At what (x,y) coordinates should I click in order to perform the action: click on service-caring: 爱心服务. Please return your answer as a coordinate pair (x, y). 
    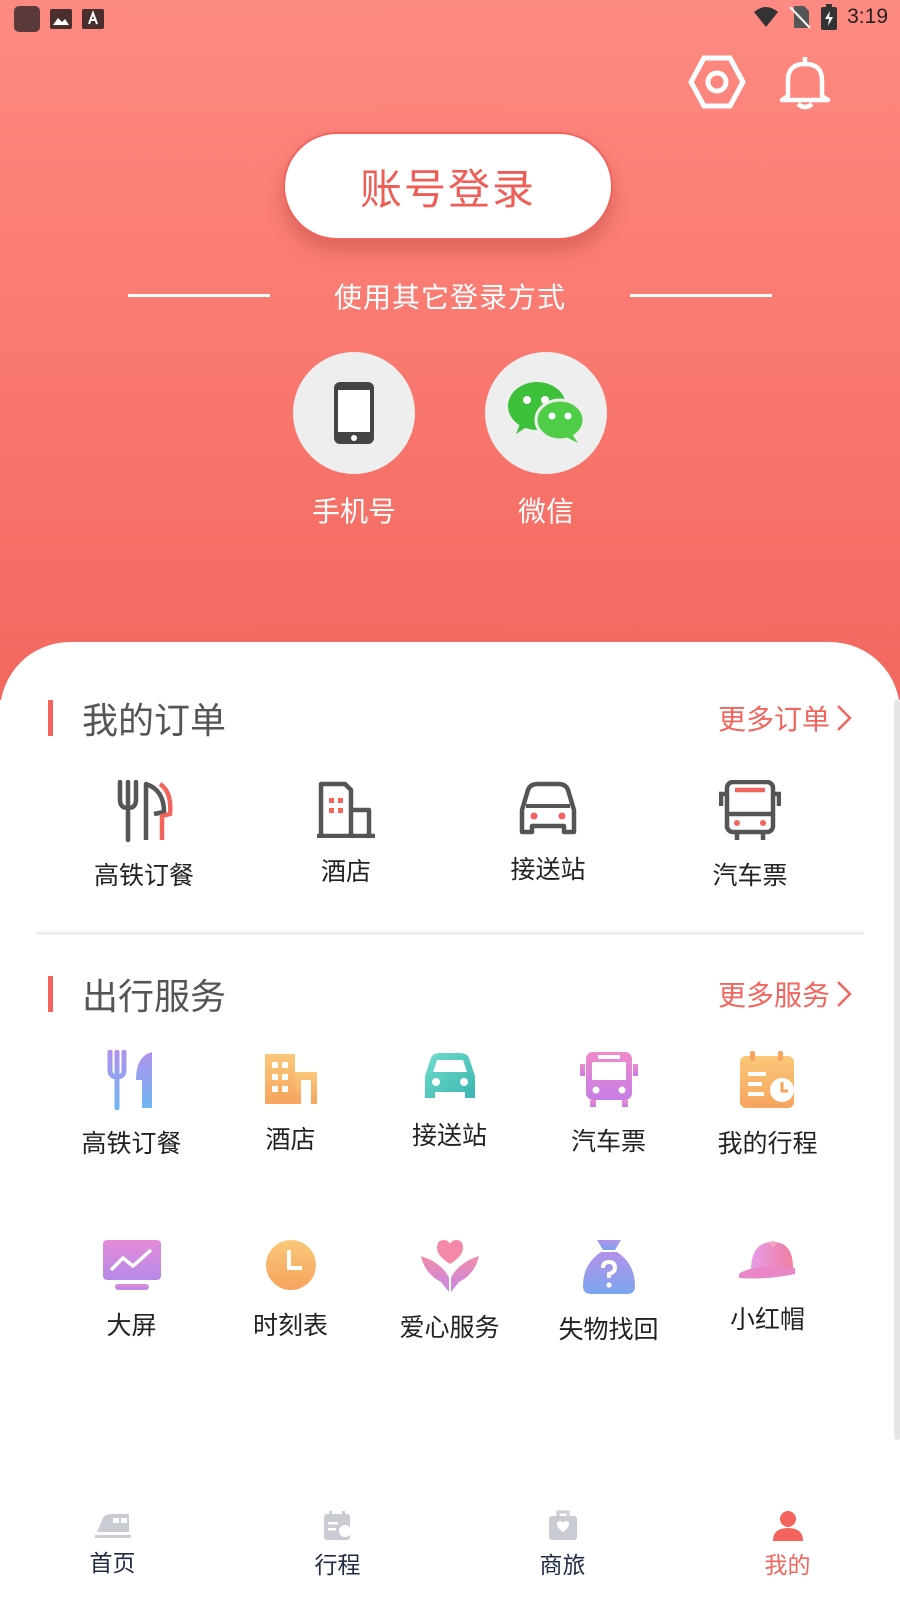
    Looking at the image, I should click on (449, 1291).